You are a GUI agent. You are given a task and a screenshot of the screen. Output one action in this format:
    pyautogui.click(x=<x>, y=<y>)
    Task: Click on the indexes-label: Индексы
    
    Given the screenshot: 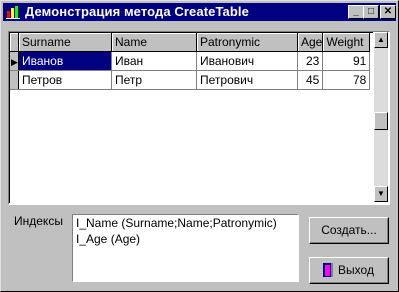 What is the action you would take?
    pyautogui.click(x=38, y=221)
    